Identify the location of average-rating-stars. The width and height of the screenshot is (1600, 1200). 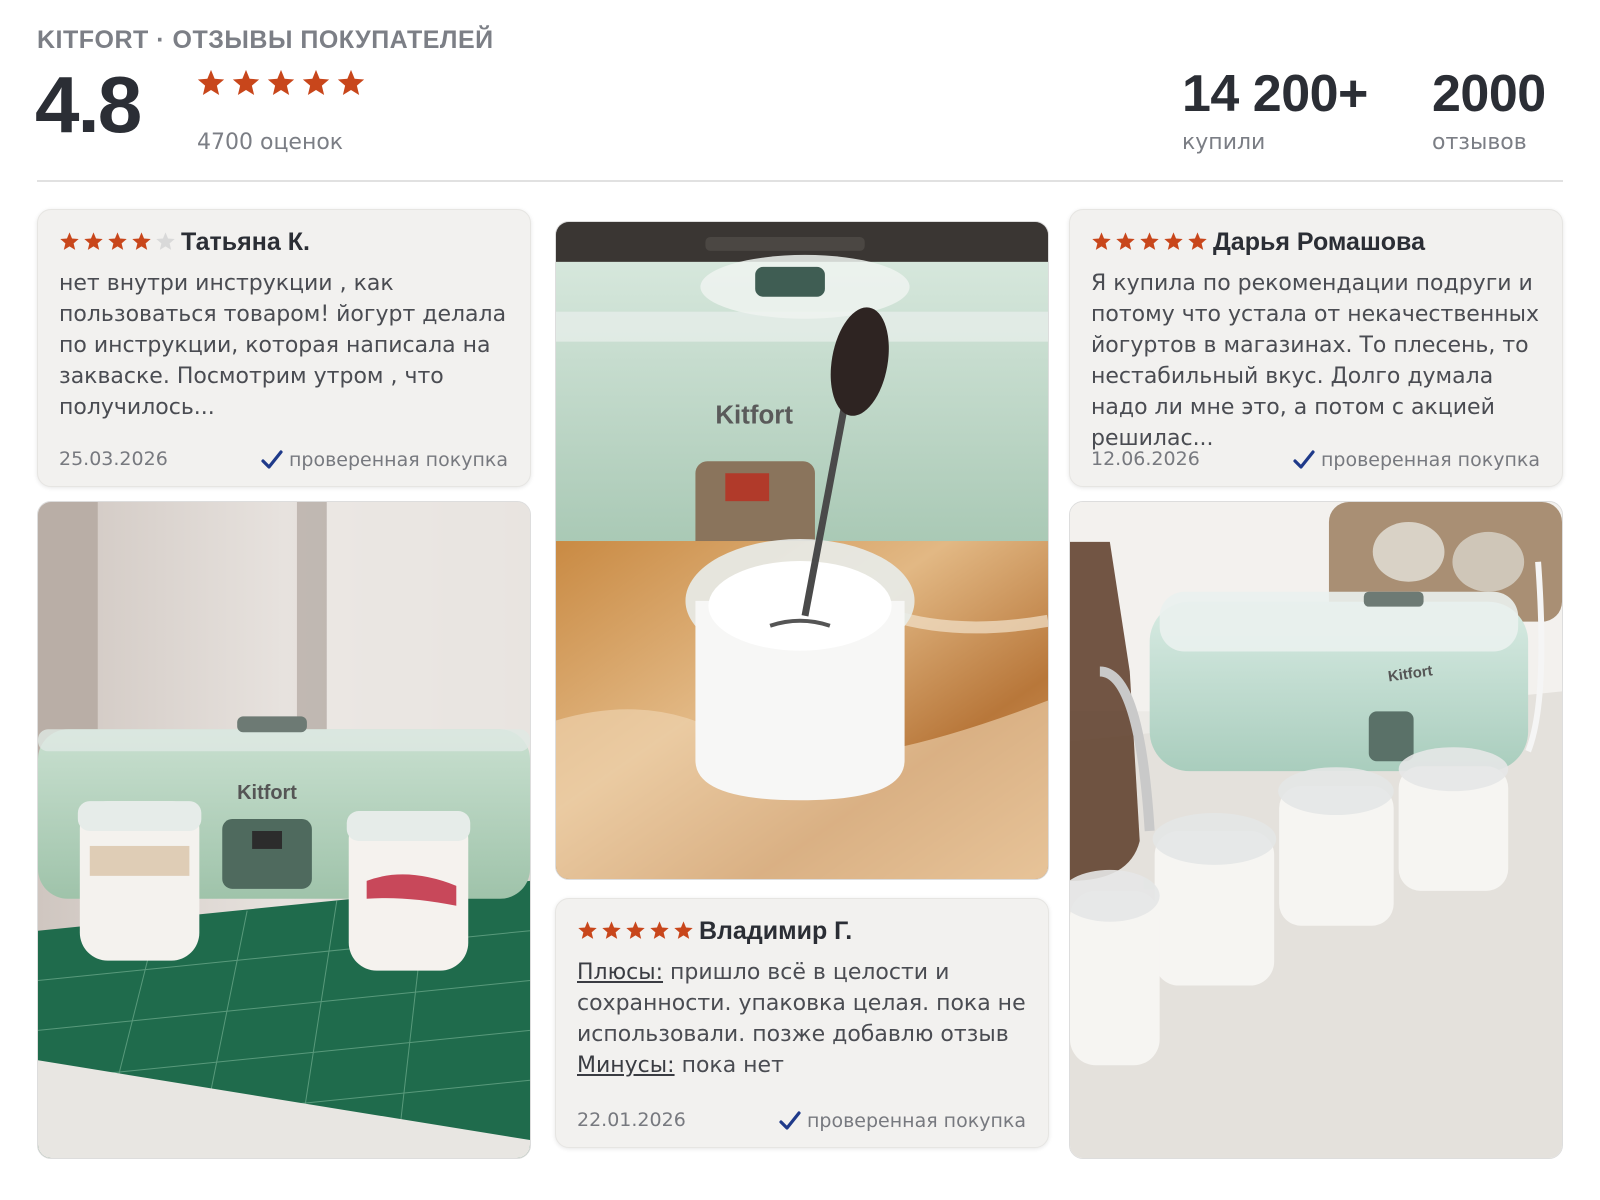
(281, 83).